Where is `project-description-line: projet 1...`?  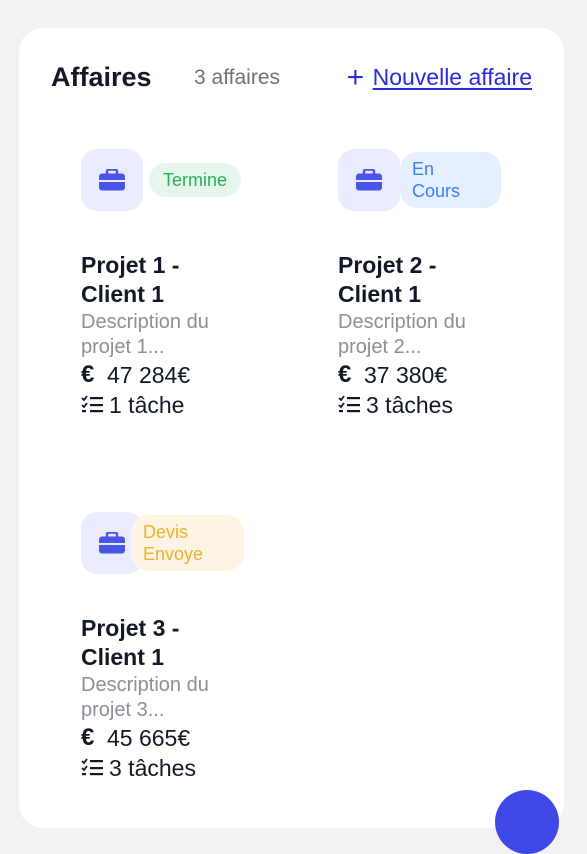
project-description-line: projet 1... is located at coordinates (123, 347).